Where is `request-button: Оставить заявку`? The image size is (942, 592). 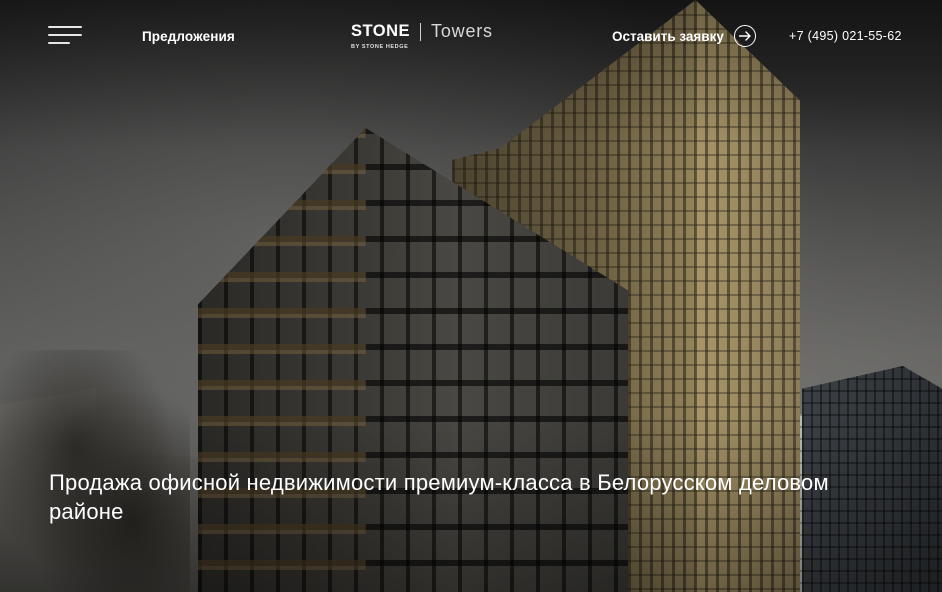 request-button: Оставить заявку is located at coordinates (684, 36).